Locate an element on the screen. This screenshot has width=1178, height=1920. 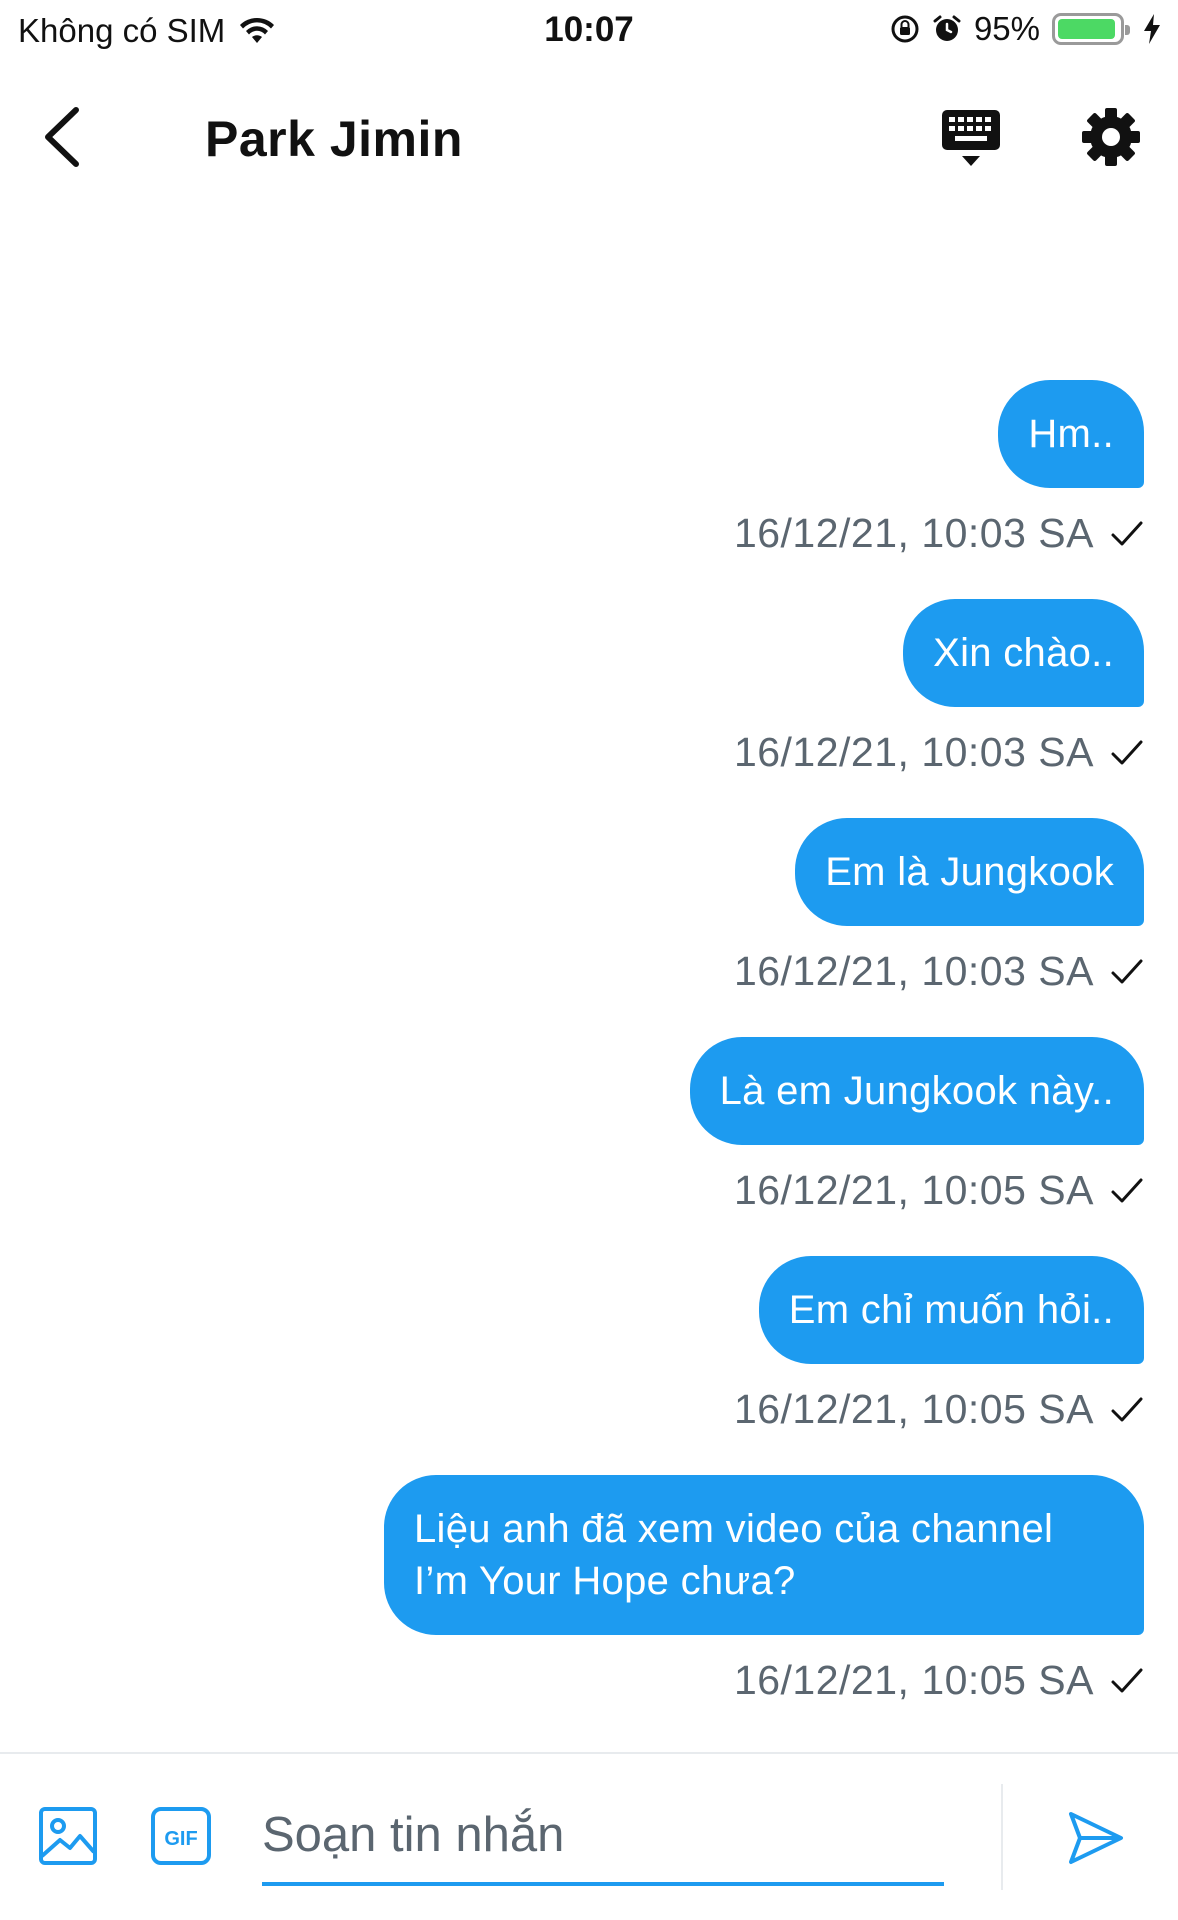
settings-button is located at coordinates (1111, 137).